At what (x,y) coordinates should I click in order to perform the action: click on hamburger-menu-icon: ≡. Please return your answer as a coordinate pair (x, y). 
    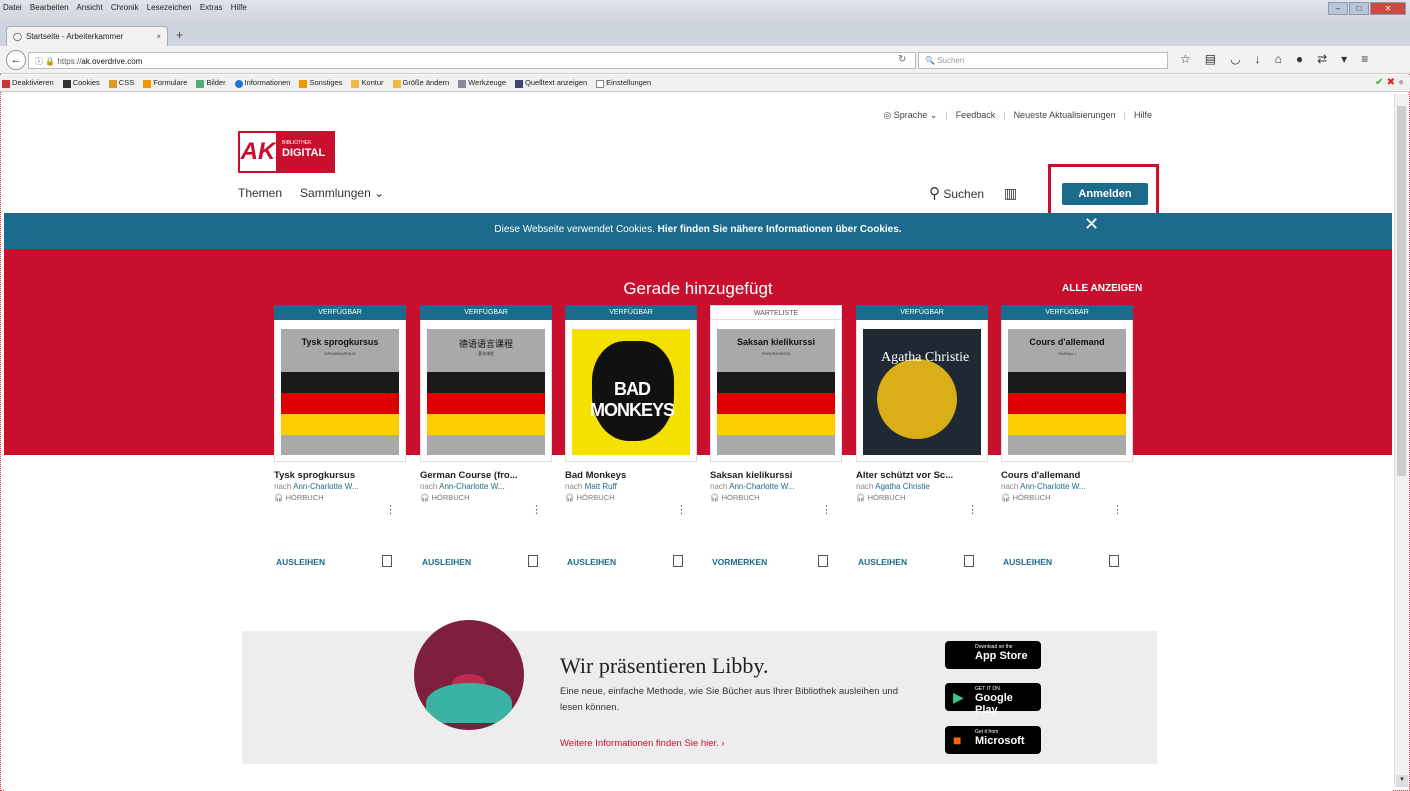
    Looking at the image, I should click on (1364, 59).